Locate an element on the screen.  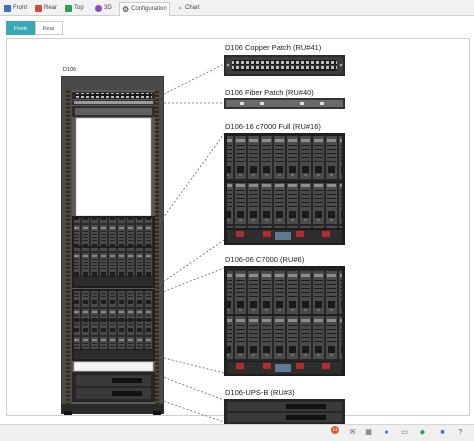
device-copper-patch is located at coordinates (284, 65).